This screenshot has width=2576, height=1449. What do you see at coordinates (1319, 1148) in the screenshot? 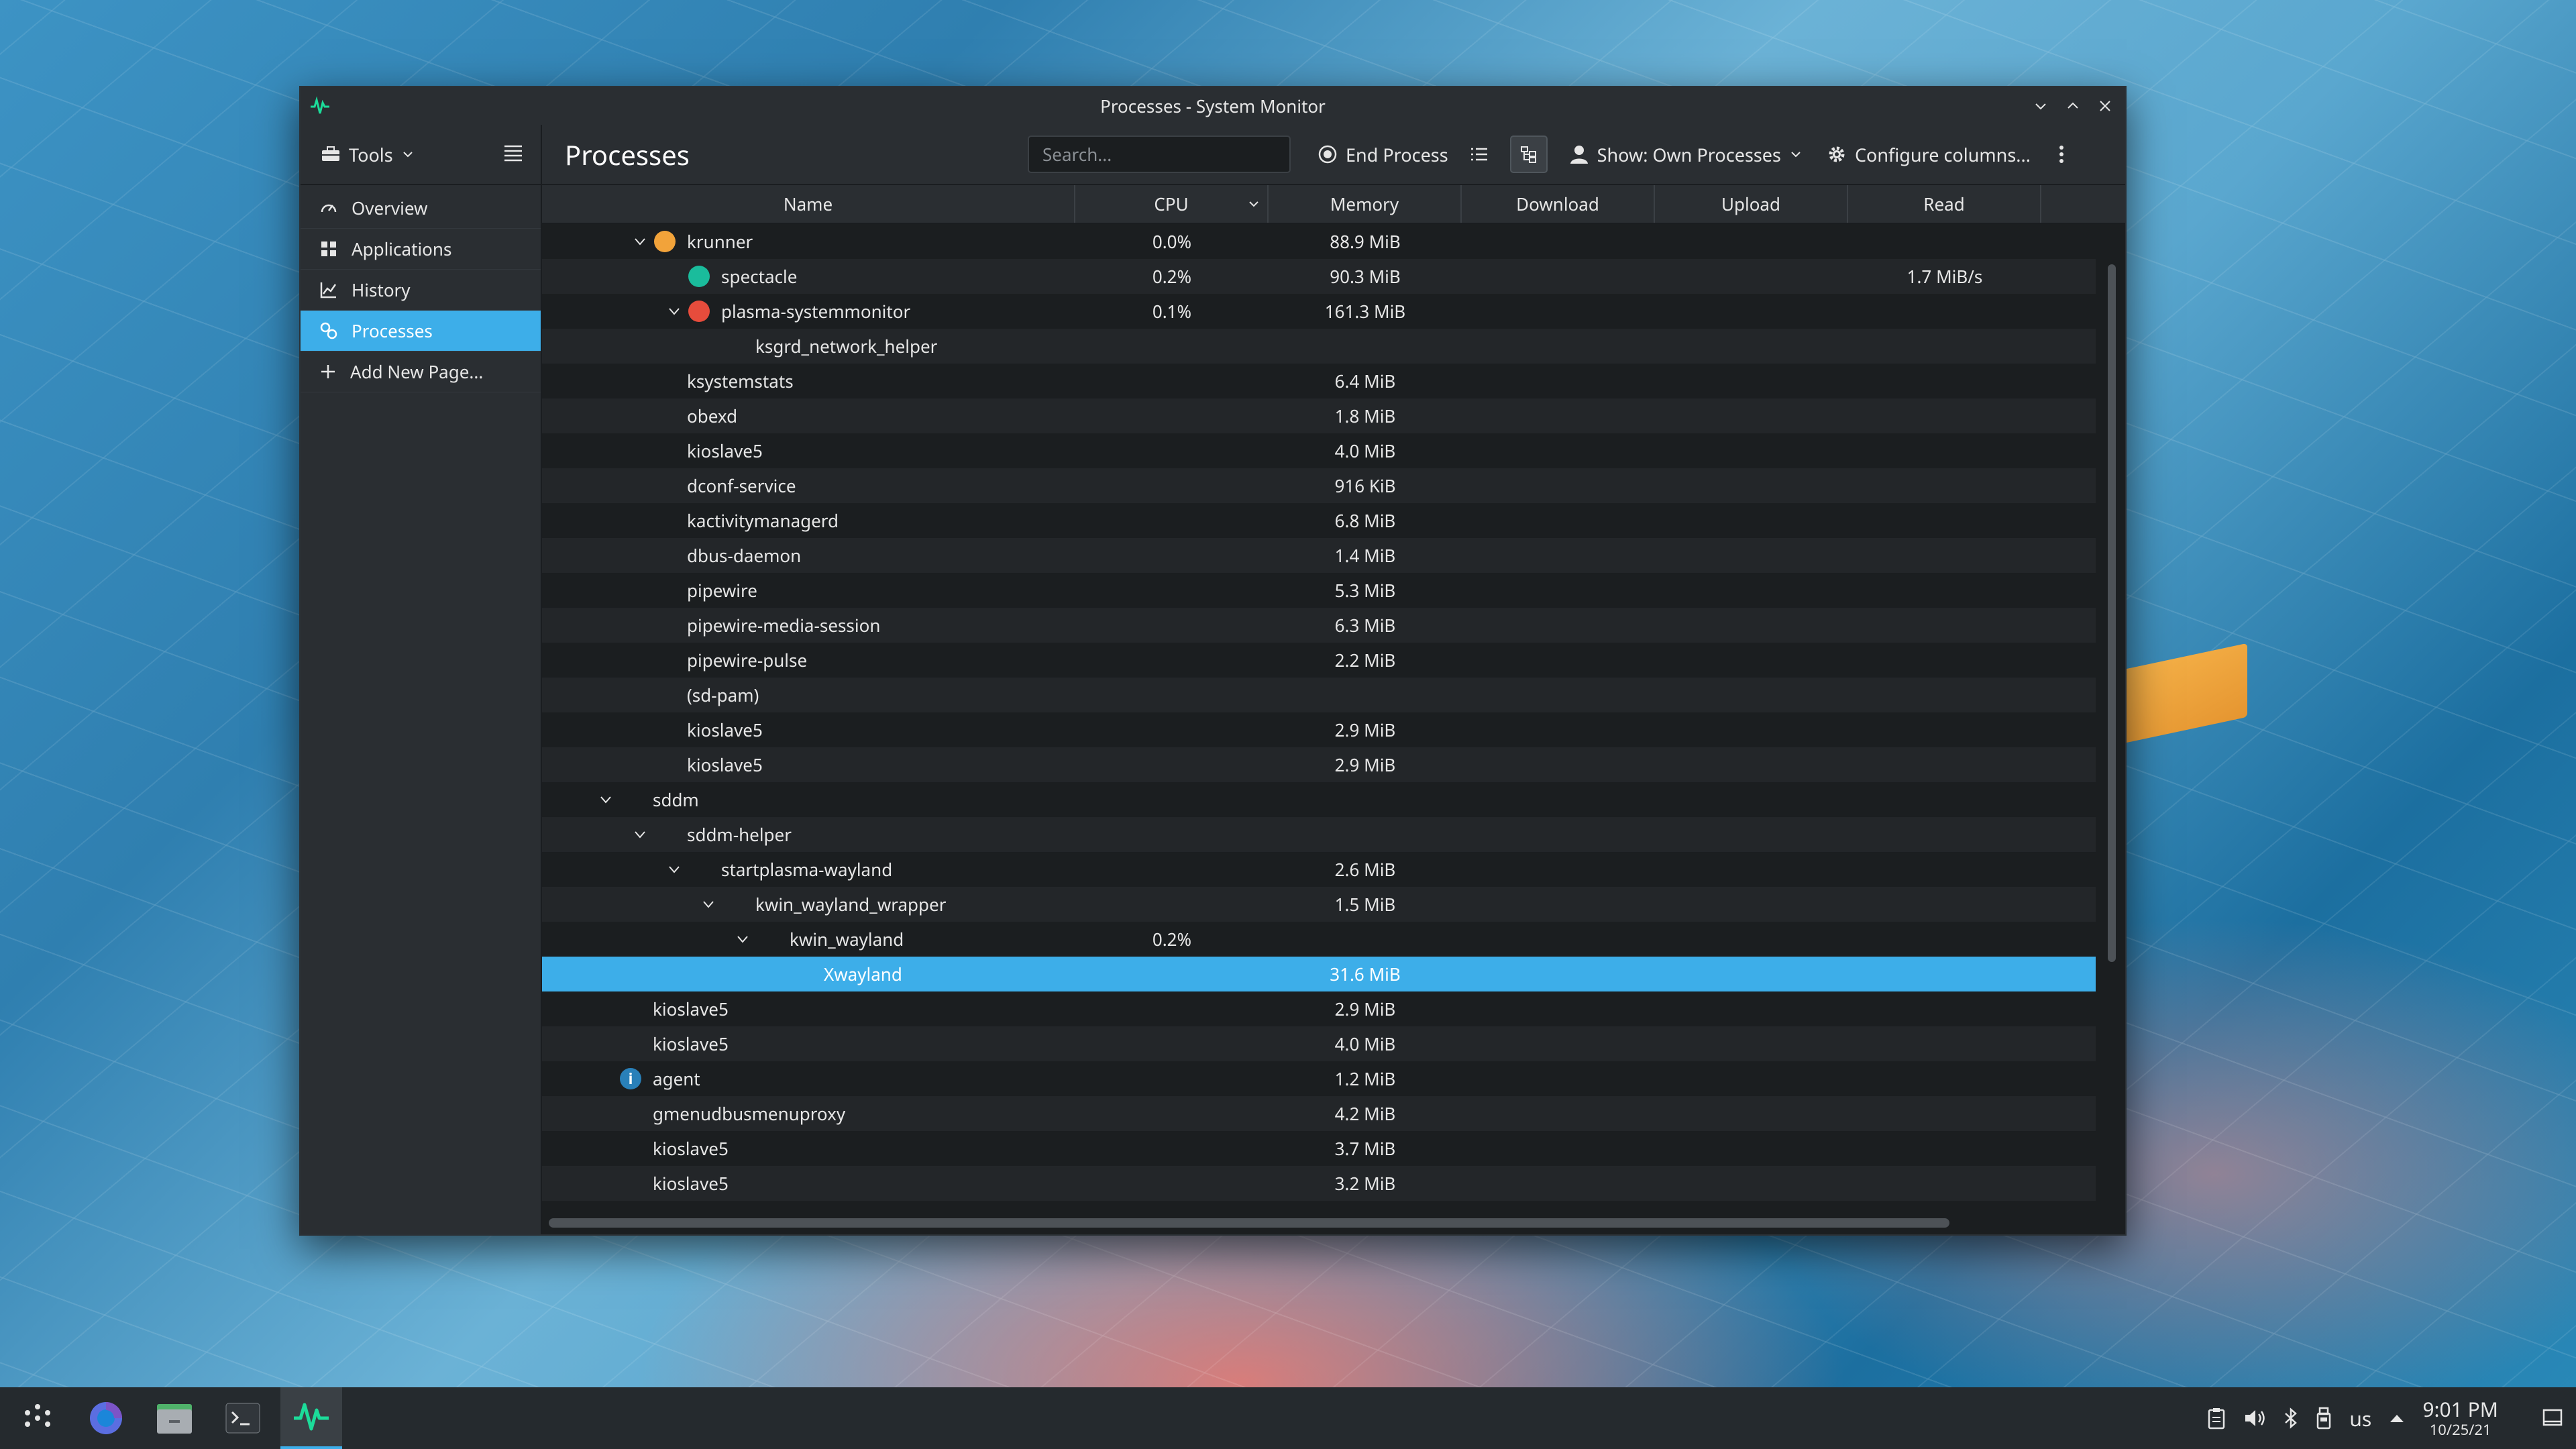
I see `process-row: kioslave5 3.7 MiB` at bounding box center [1319, 1148].